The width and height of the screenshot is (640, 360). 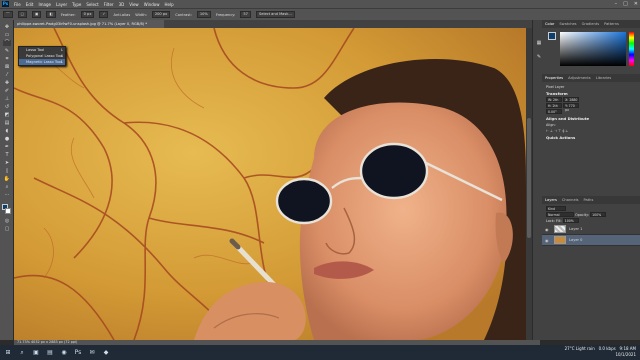 What do you see at coordinates (51, 14) in the screenshot?
I see `selection-mode-subtract-icon: ◧` at bounding box center [51, 14].